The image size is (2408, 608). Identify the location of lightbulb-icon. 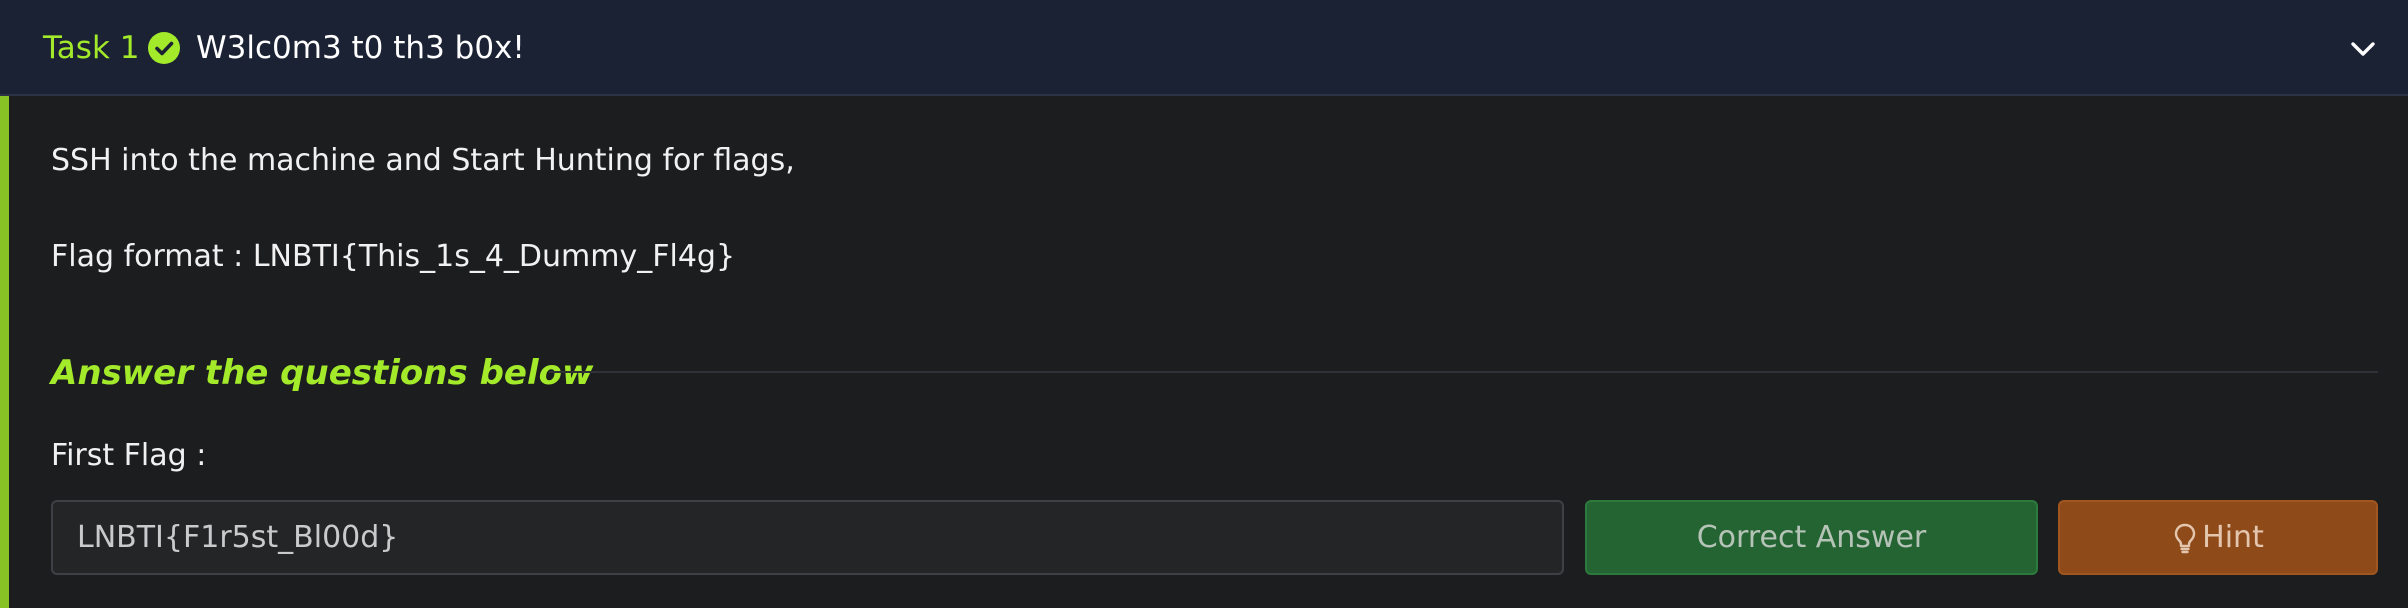
(2185, 538).